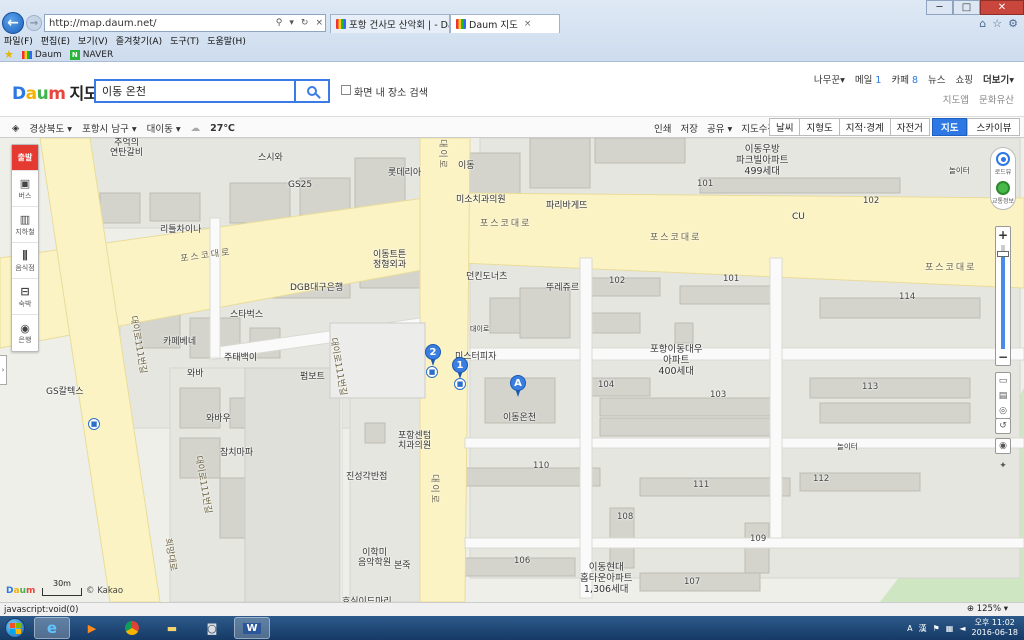 The height and width of the screenshot is (640, 1024). Describe the element at coordinates (998, 79) in the screenshot. I see `more-menu: 더보기▾` at that location.